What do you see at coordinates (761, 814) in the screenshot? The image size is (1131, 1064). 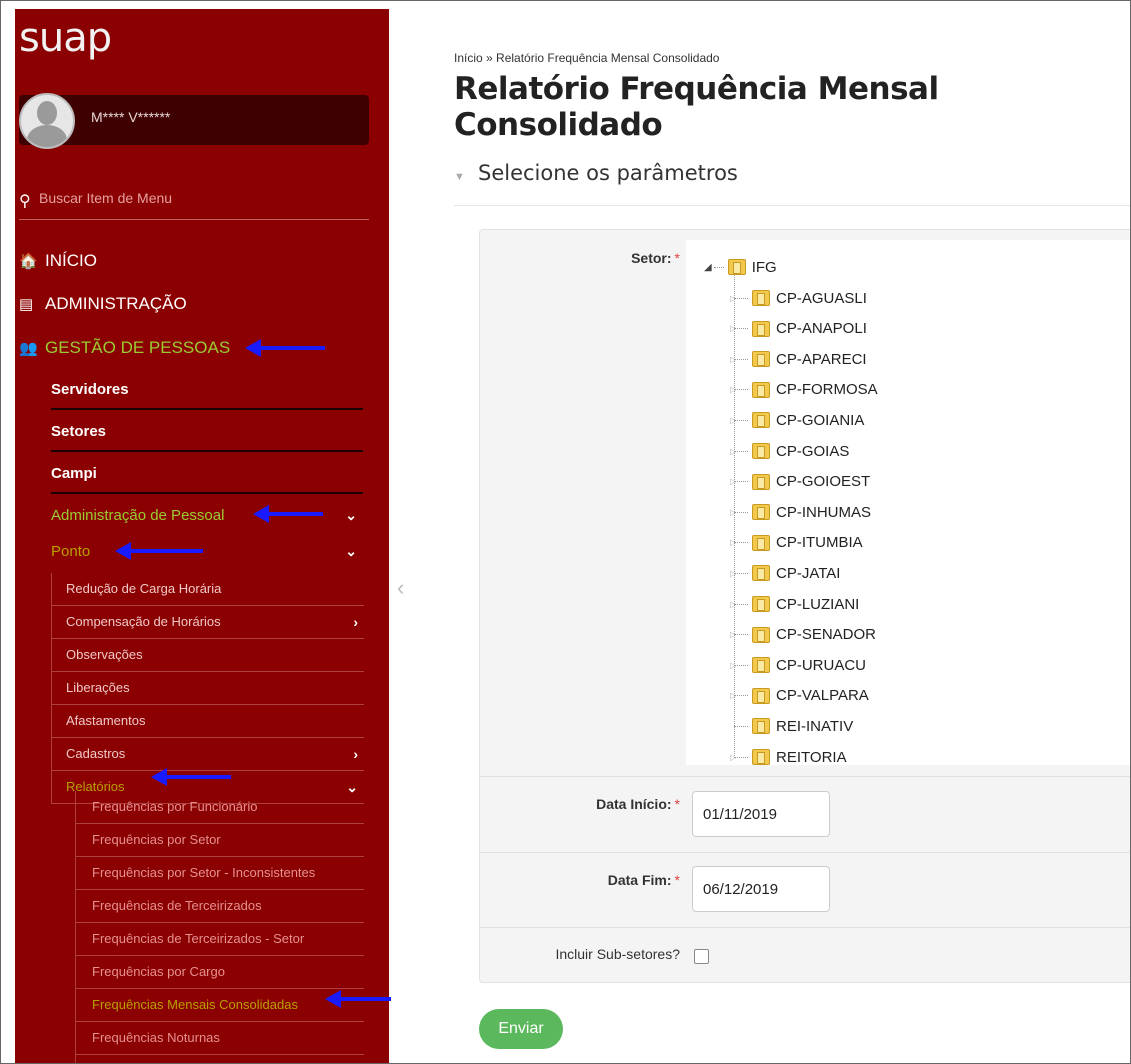 I see `data-inicio-input` at bounding box center [761, 814].